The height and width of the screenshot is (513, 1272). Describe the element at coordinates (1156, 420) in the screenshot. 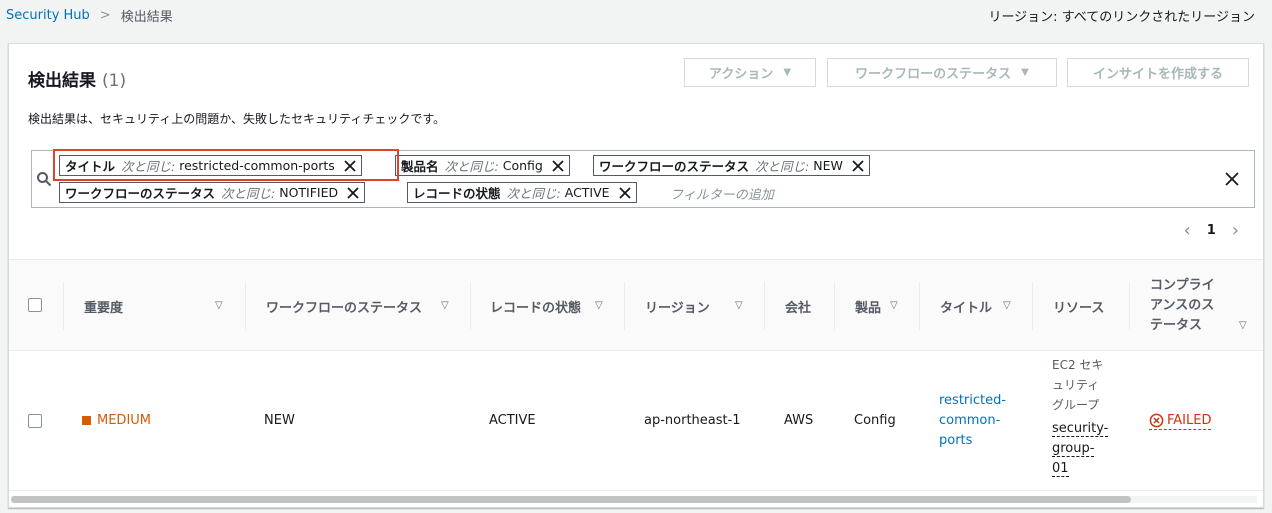

I see `failed-icon` at that location.